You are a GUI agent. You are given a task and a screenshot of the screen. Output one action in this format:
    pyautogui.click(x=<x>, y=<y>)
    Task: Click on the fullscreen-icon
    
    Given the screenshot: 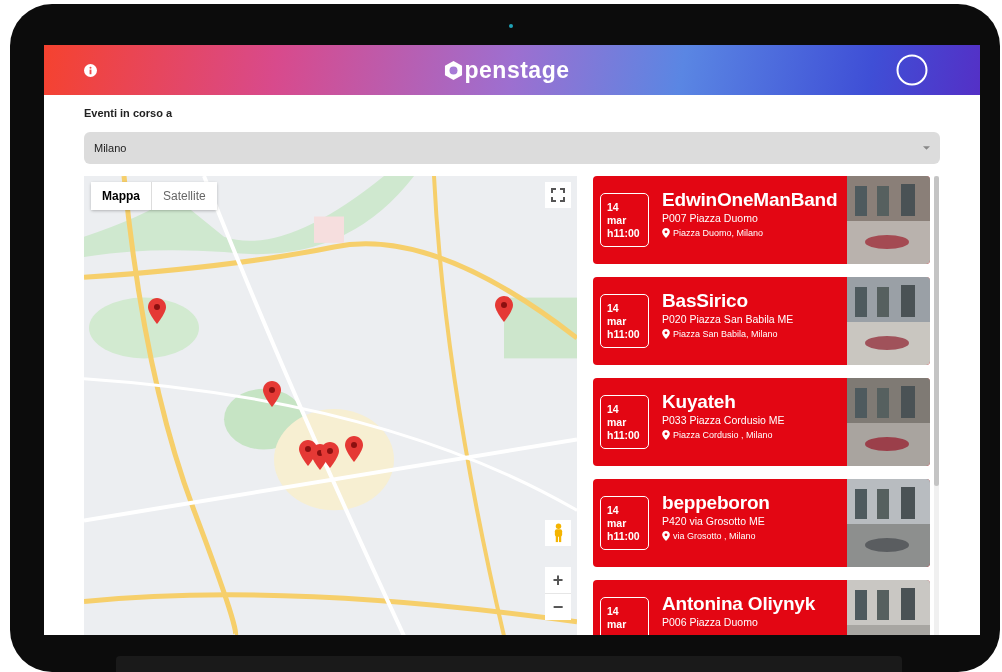 What is the action you would take?
    pyautogui.click(x=558, y=195)
    